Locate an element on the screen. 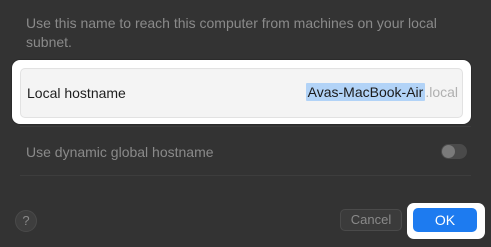 The height and width of the screenshot is (247, 491). cancel-button: Cancel is located at coordinates (371, 220).